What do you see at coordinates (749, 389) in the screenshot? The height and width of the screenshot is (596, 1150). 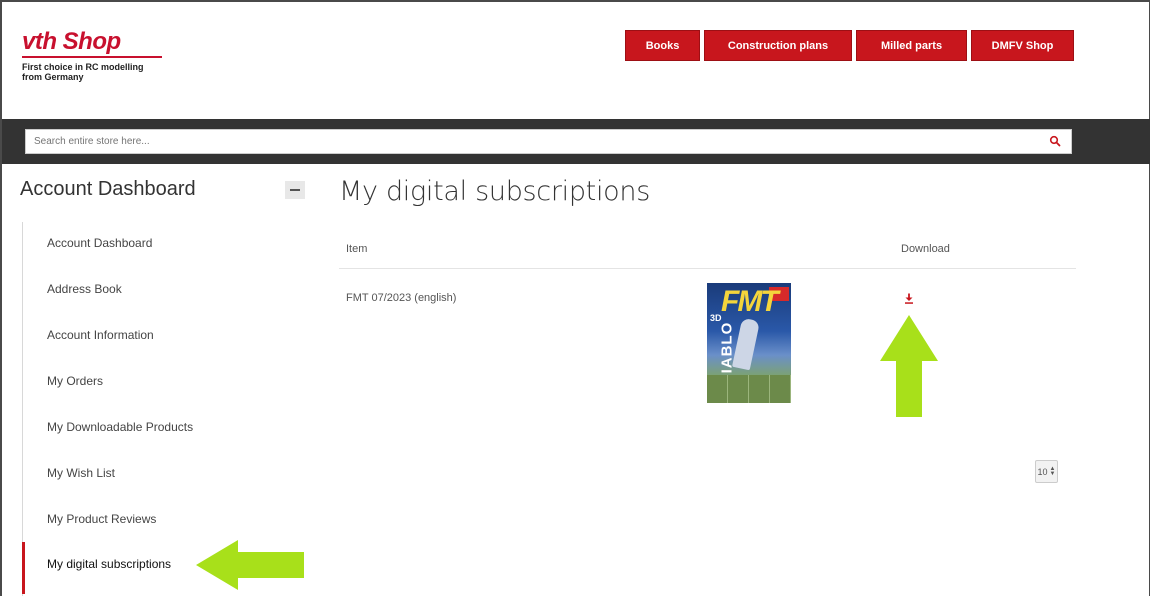 I see `cover-photo-strip` at bounding box center [749, 389].